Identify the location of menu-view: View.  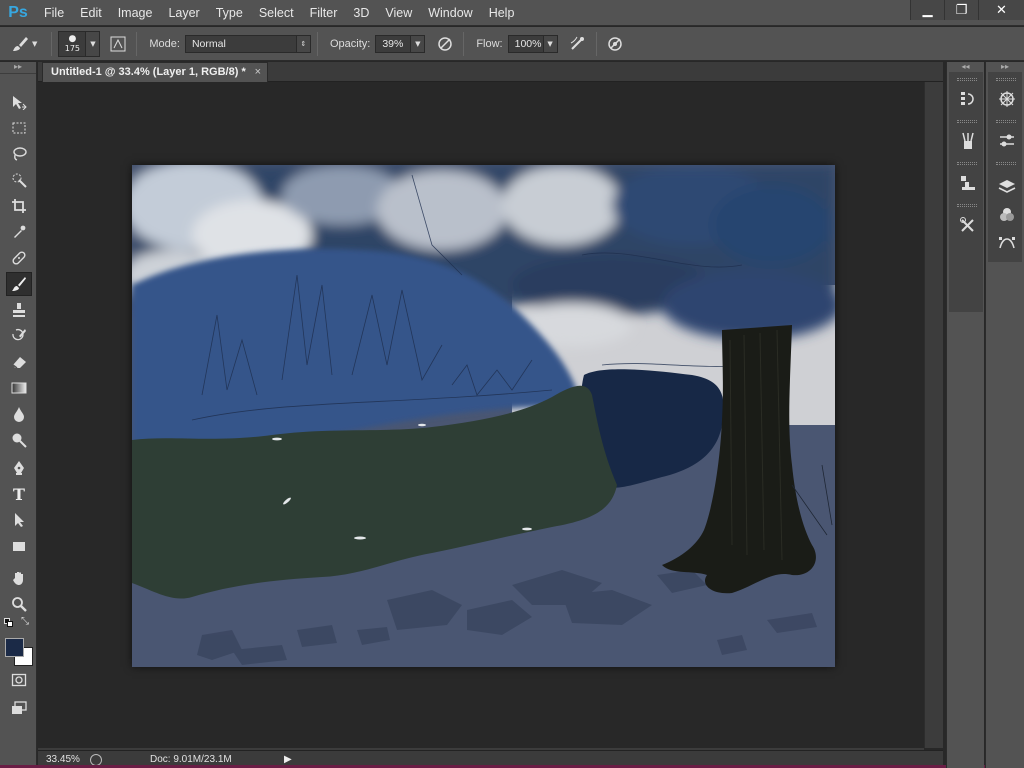
(398, 13).